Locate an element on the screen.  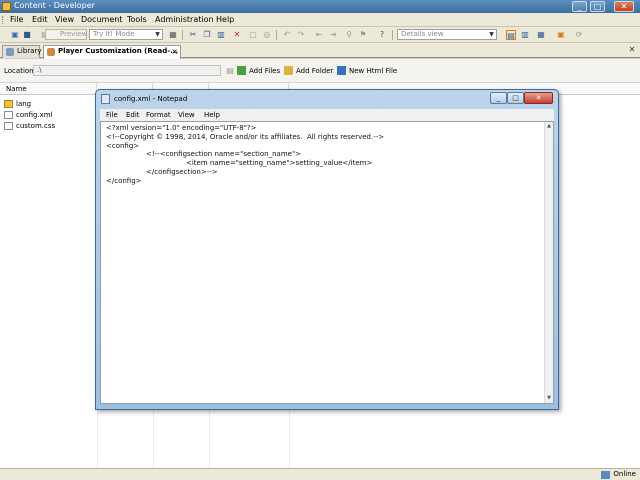
network-icon is located at coordinates (606, 475).